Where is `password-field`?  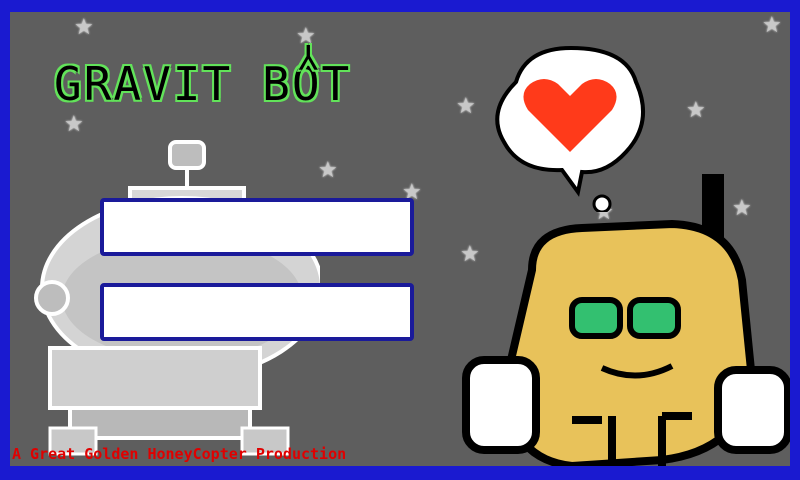 password-field is located at coordinates (257, 312).